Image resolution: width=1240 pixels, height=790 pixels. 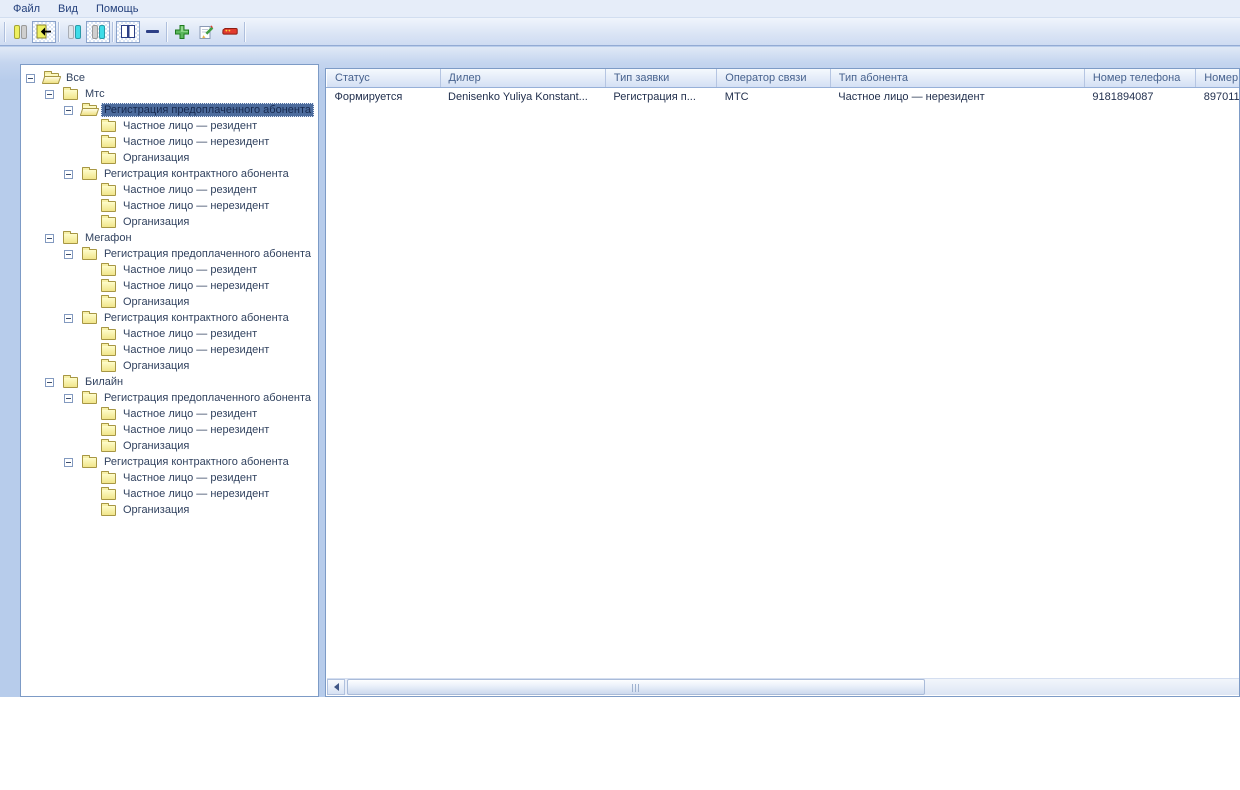 I want to click on column-header-dealer: Дилер, so click(x=522, y=78).